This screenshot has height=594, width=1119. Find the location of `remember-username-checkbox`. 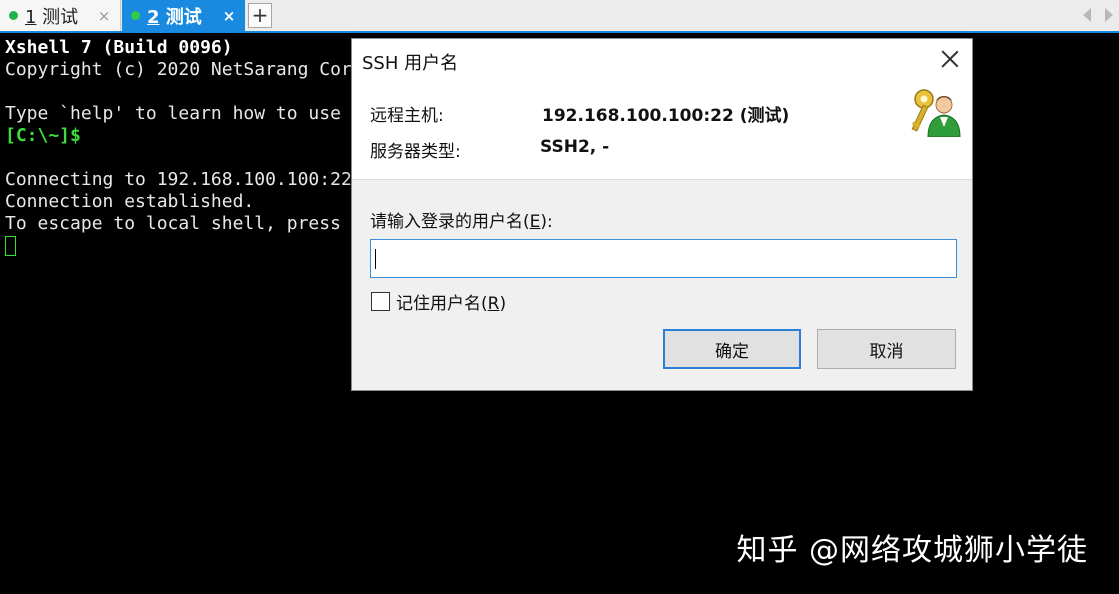

remember-username-checkbox is located at coordinates (380, 301).